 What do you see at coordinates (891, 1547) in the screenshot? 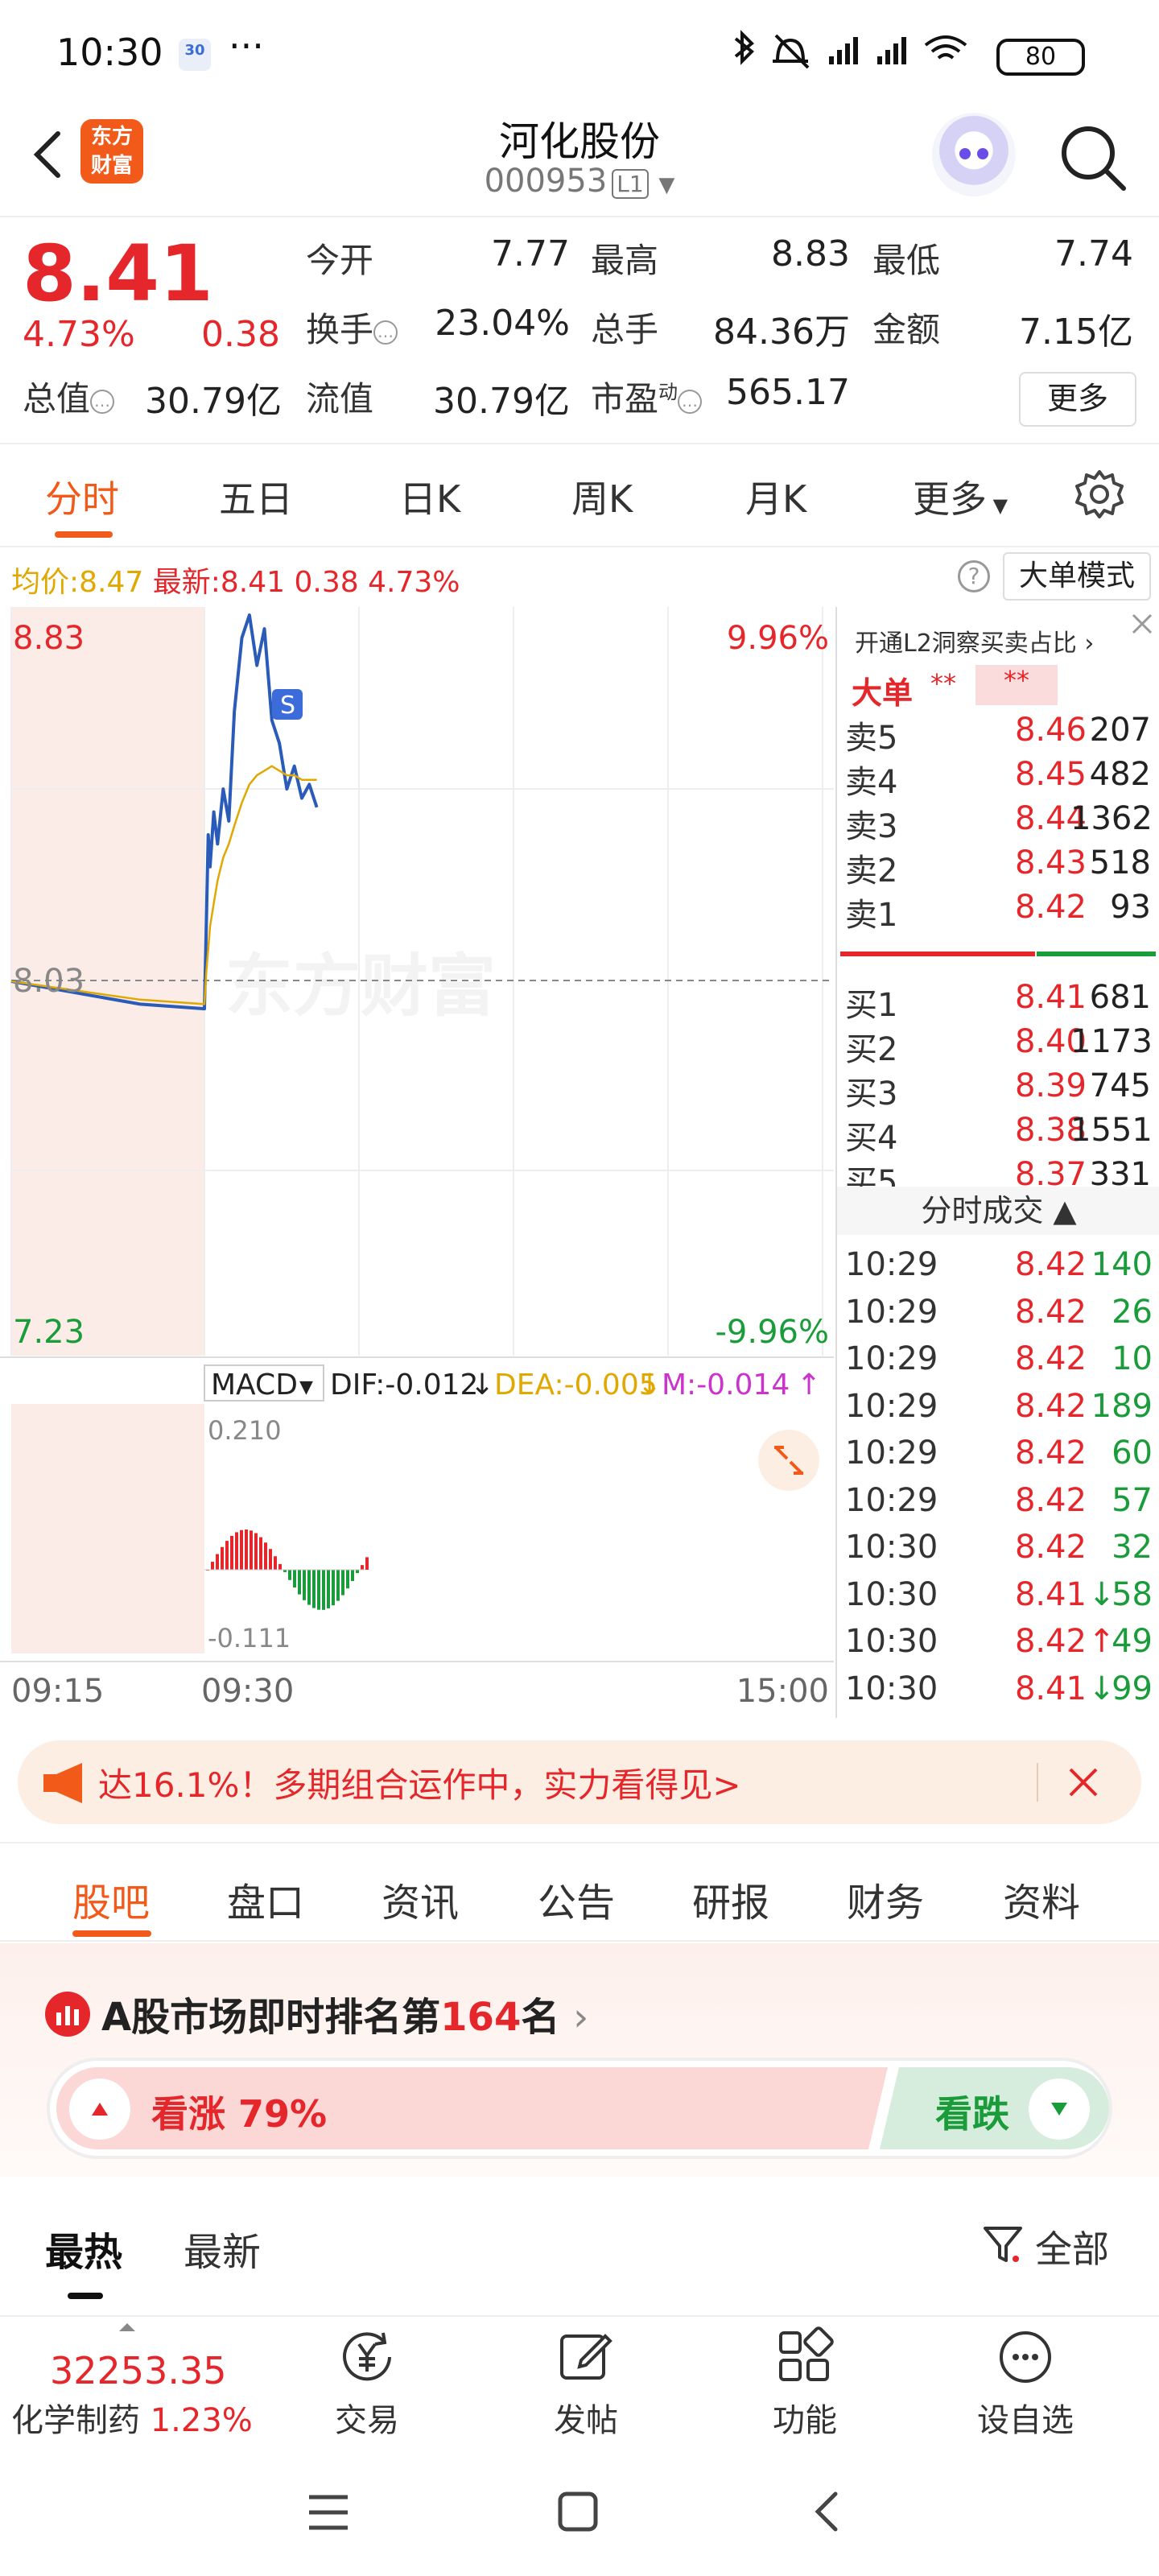
I see `trade-time: 10:30` at bounding box center [891, 1547].